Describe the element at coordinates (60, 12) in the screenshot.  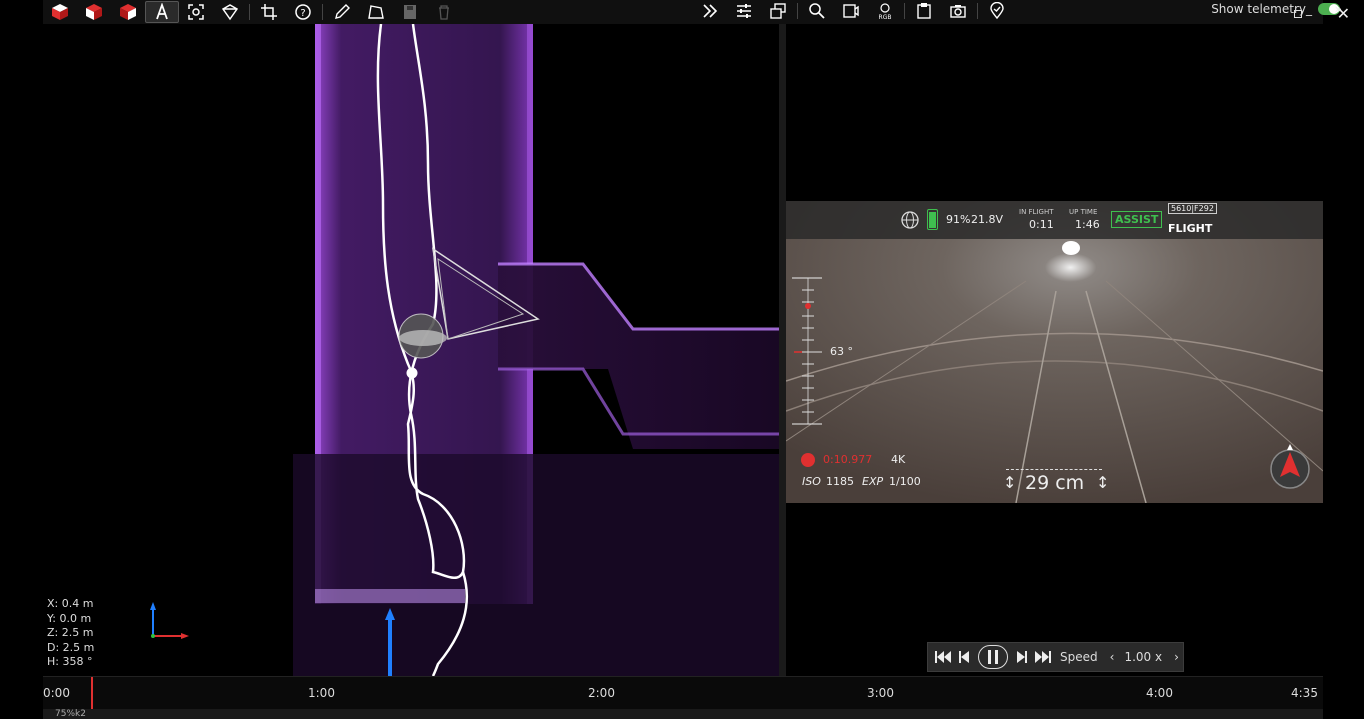
I see `cube-red-icon` at that location.